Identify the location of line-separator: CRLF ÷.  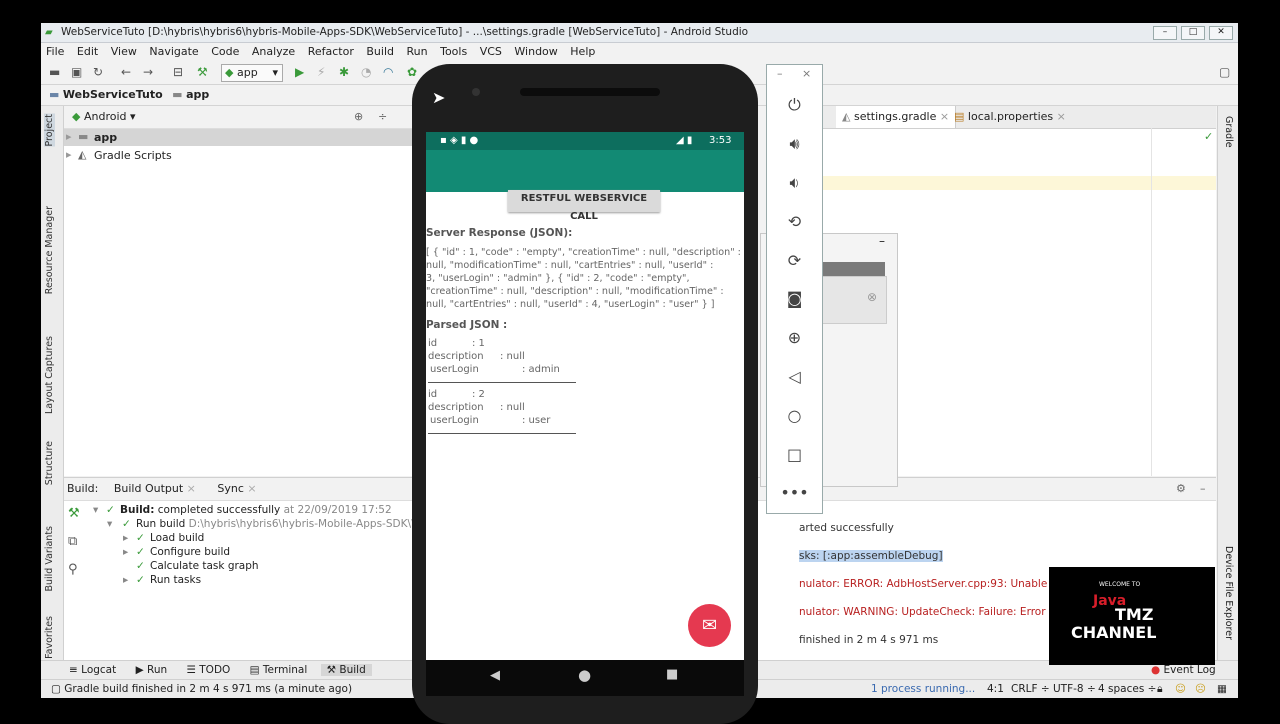
(1030, 689).